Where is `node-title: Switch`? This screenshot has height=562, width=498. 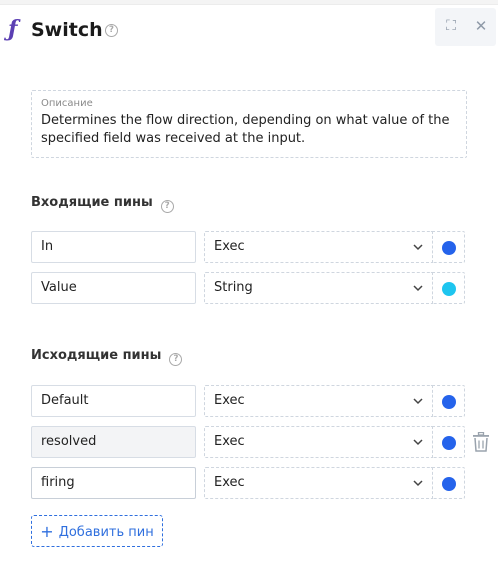
node-title: Switch is located at coordinates (67, 30).